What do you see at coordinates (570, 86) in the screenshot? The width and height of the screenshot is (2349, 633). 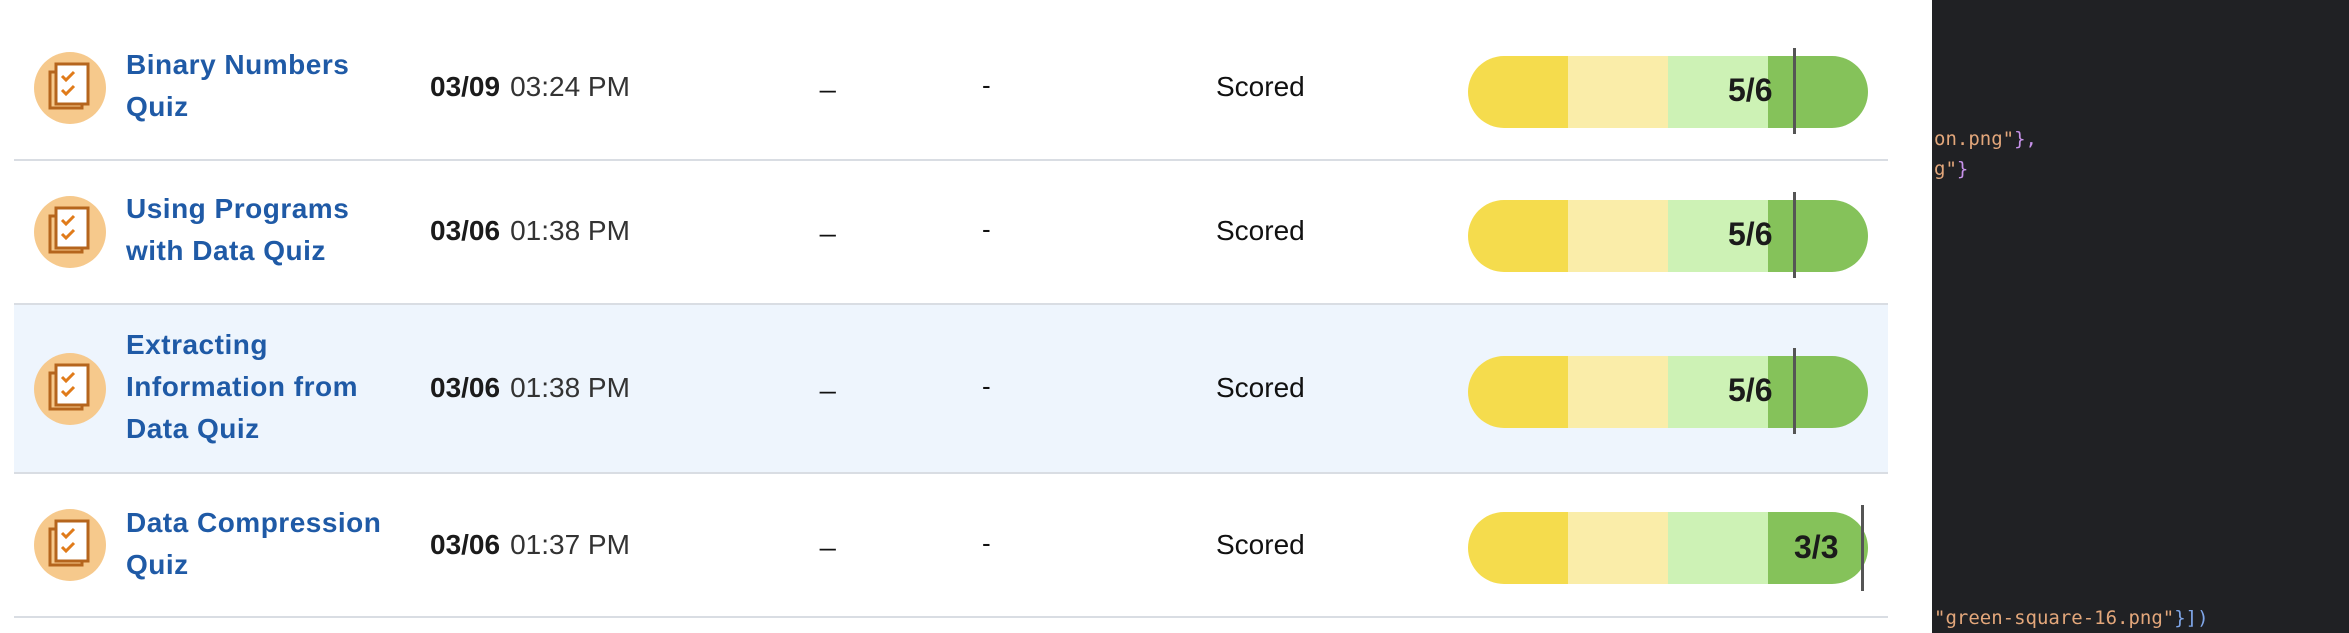 I see `date-time: 03:24 PM` at bounding box center [570, 86].